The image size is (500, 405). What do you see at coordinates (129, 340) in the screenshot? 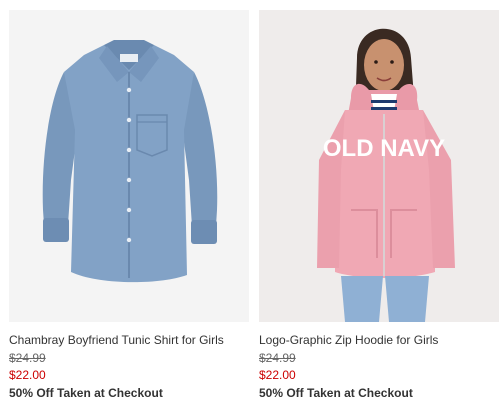
I see `product-title: Chambray Boyfriend Tunic Shirt for Girls` at bounding box center [129, 340].